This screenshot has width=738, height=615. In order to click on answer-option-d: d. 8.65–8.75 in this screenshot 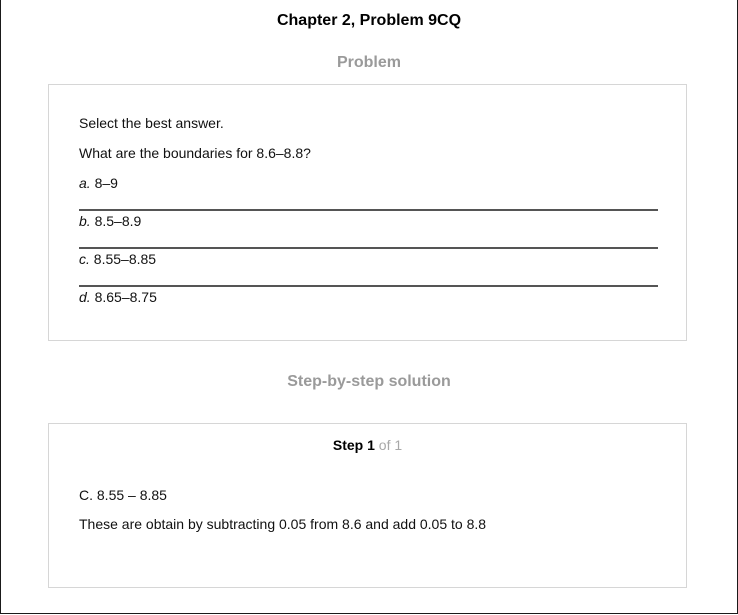, I will do `click(368, 306)`.